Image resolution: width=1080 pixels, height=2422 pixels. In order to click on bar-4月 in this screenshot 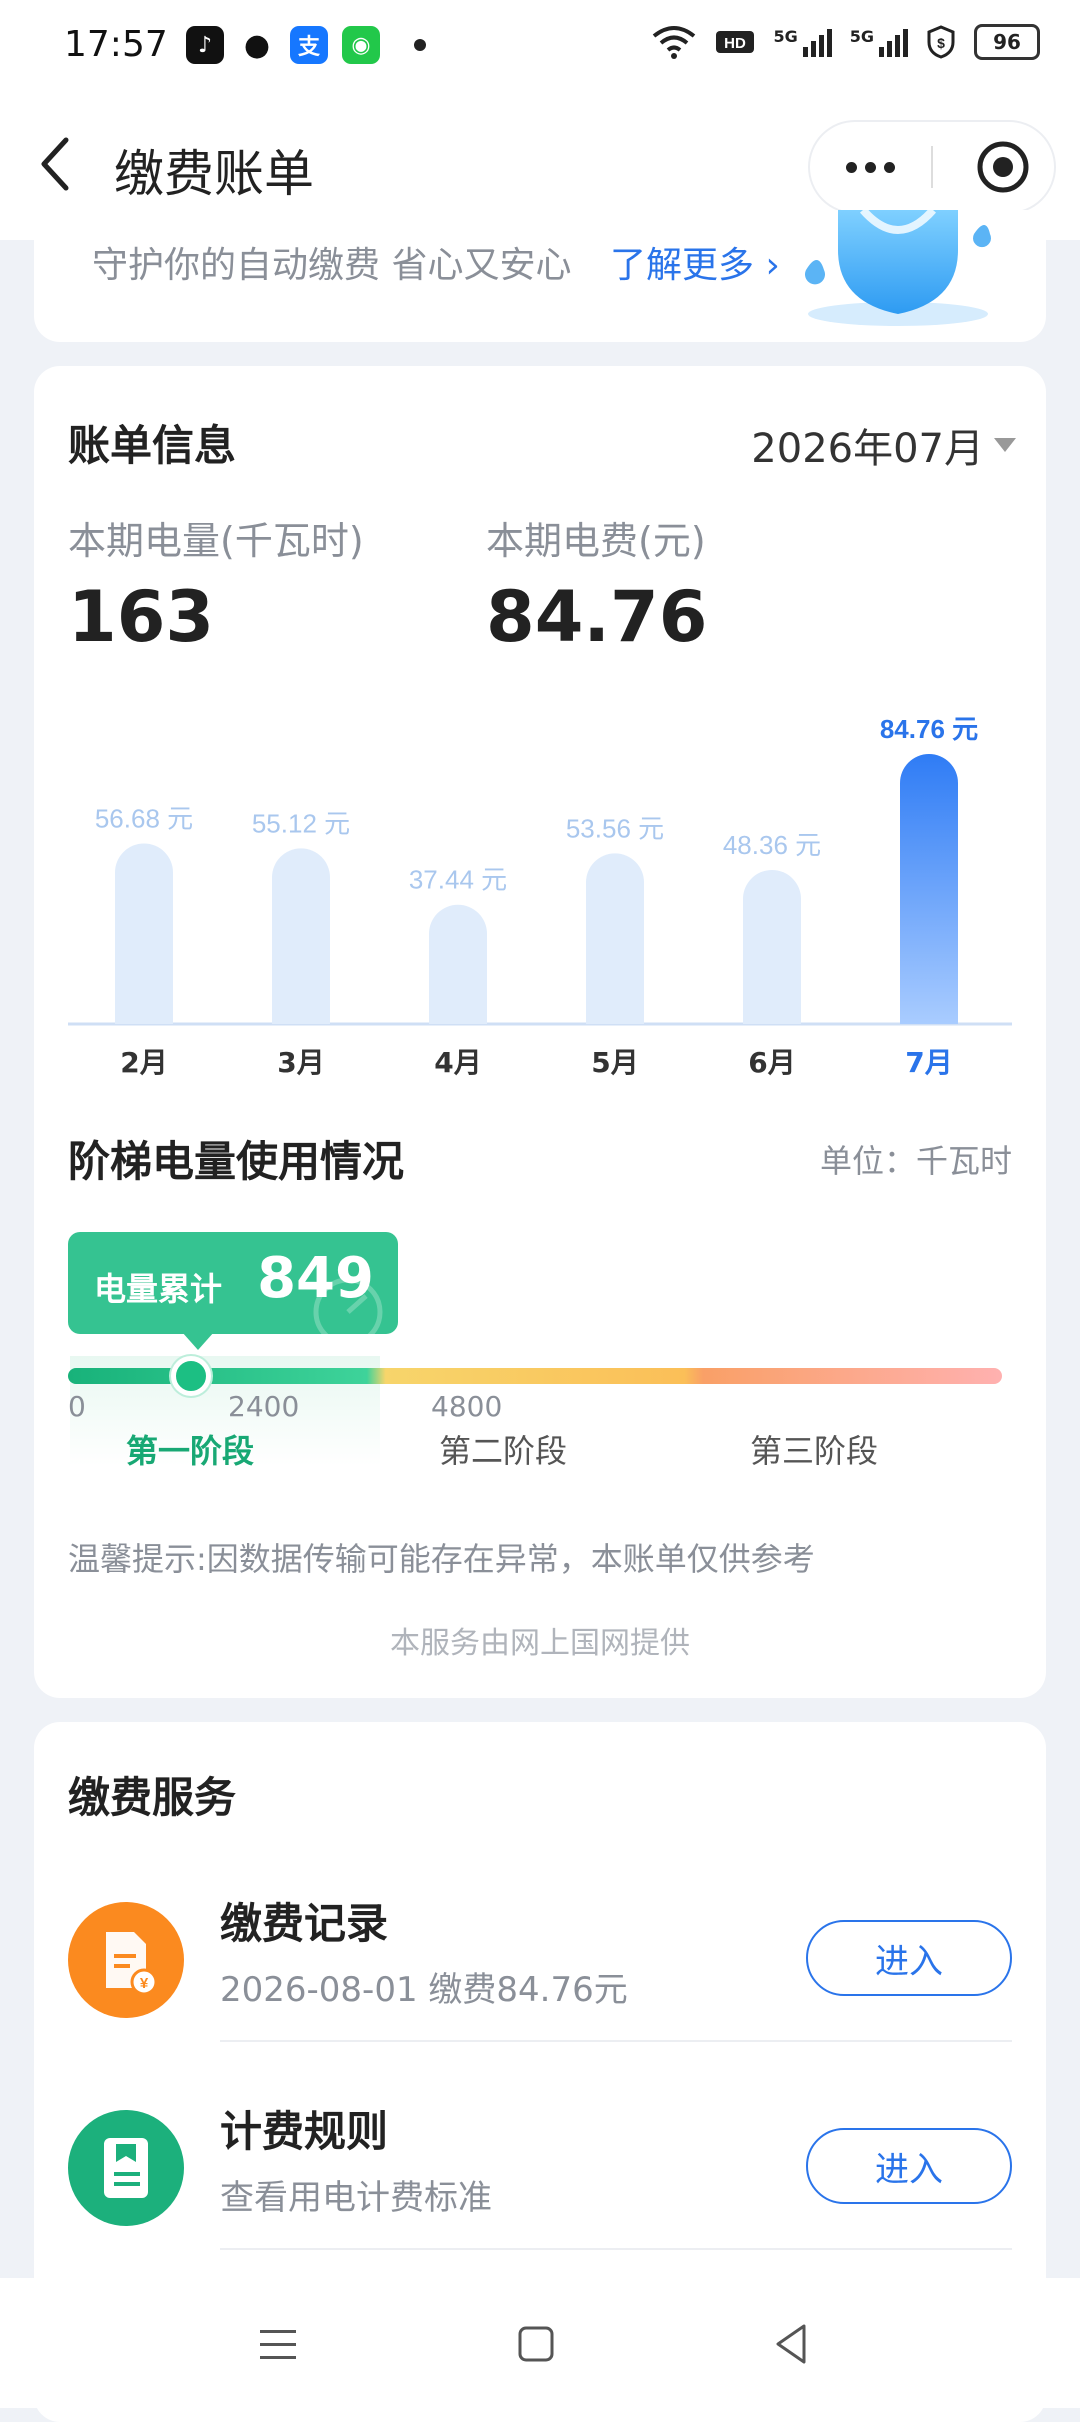, I will do `click(458, 964)`.